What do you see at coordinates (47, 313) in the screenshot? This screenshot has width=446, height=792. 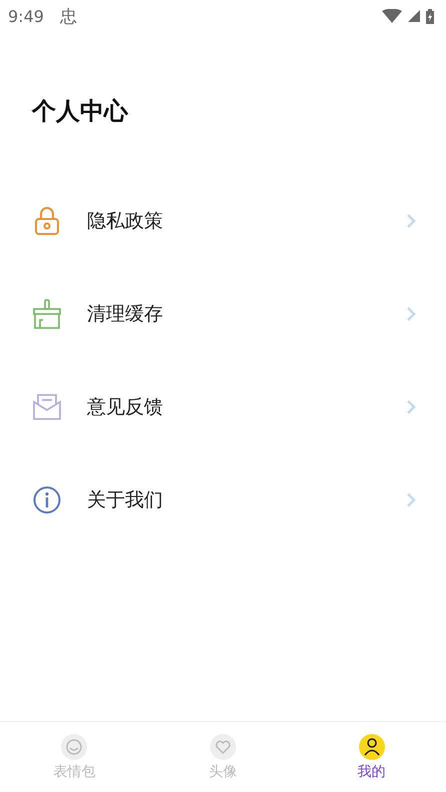 I see `broom-icon` at bounding box center [47, 313].